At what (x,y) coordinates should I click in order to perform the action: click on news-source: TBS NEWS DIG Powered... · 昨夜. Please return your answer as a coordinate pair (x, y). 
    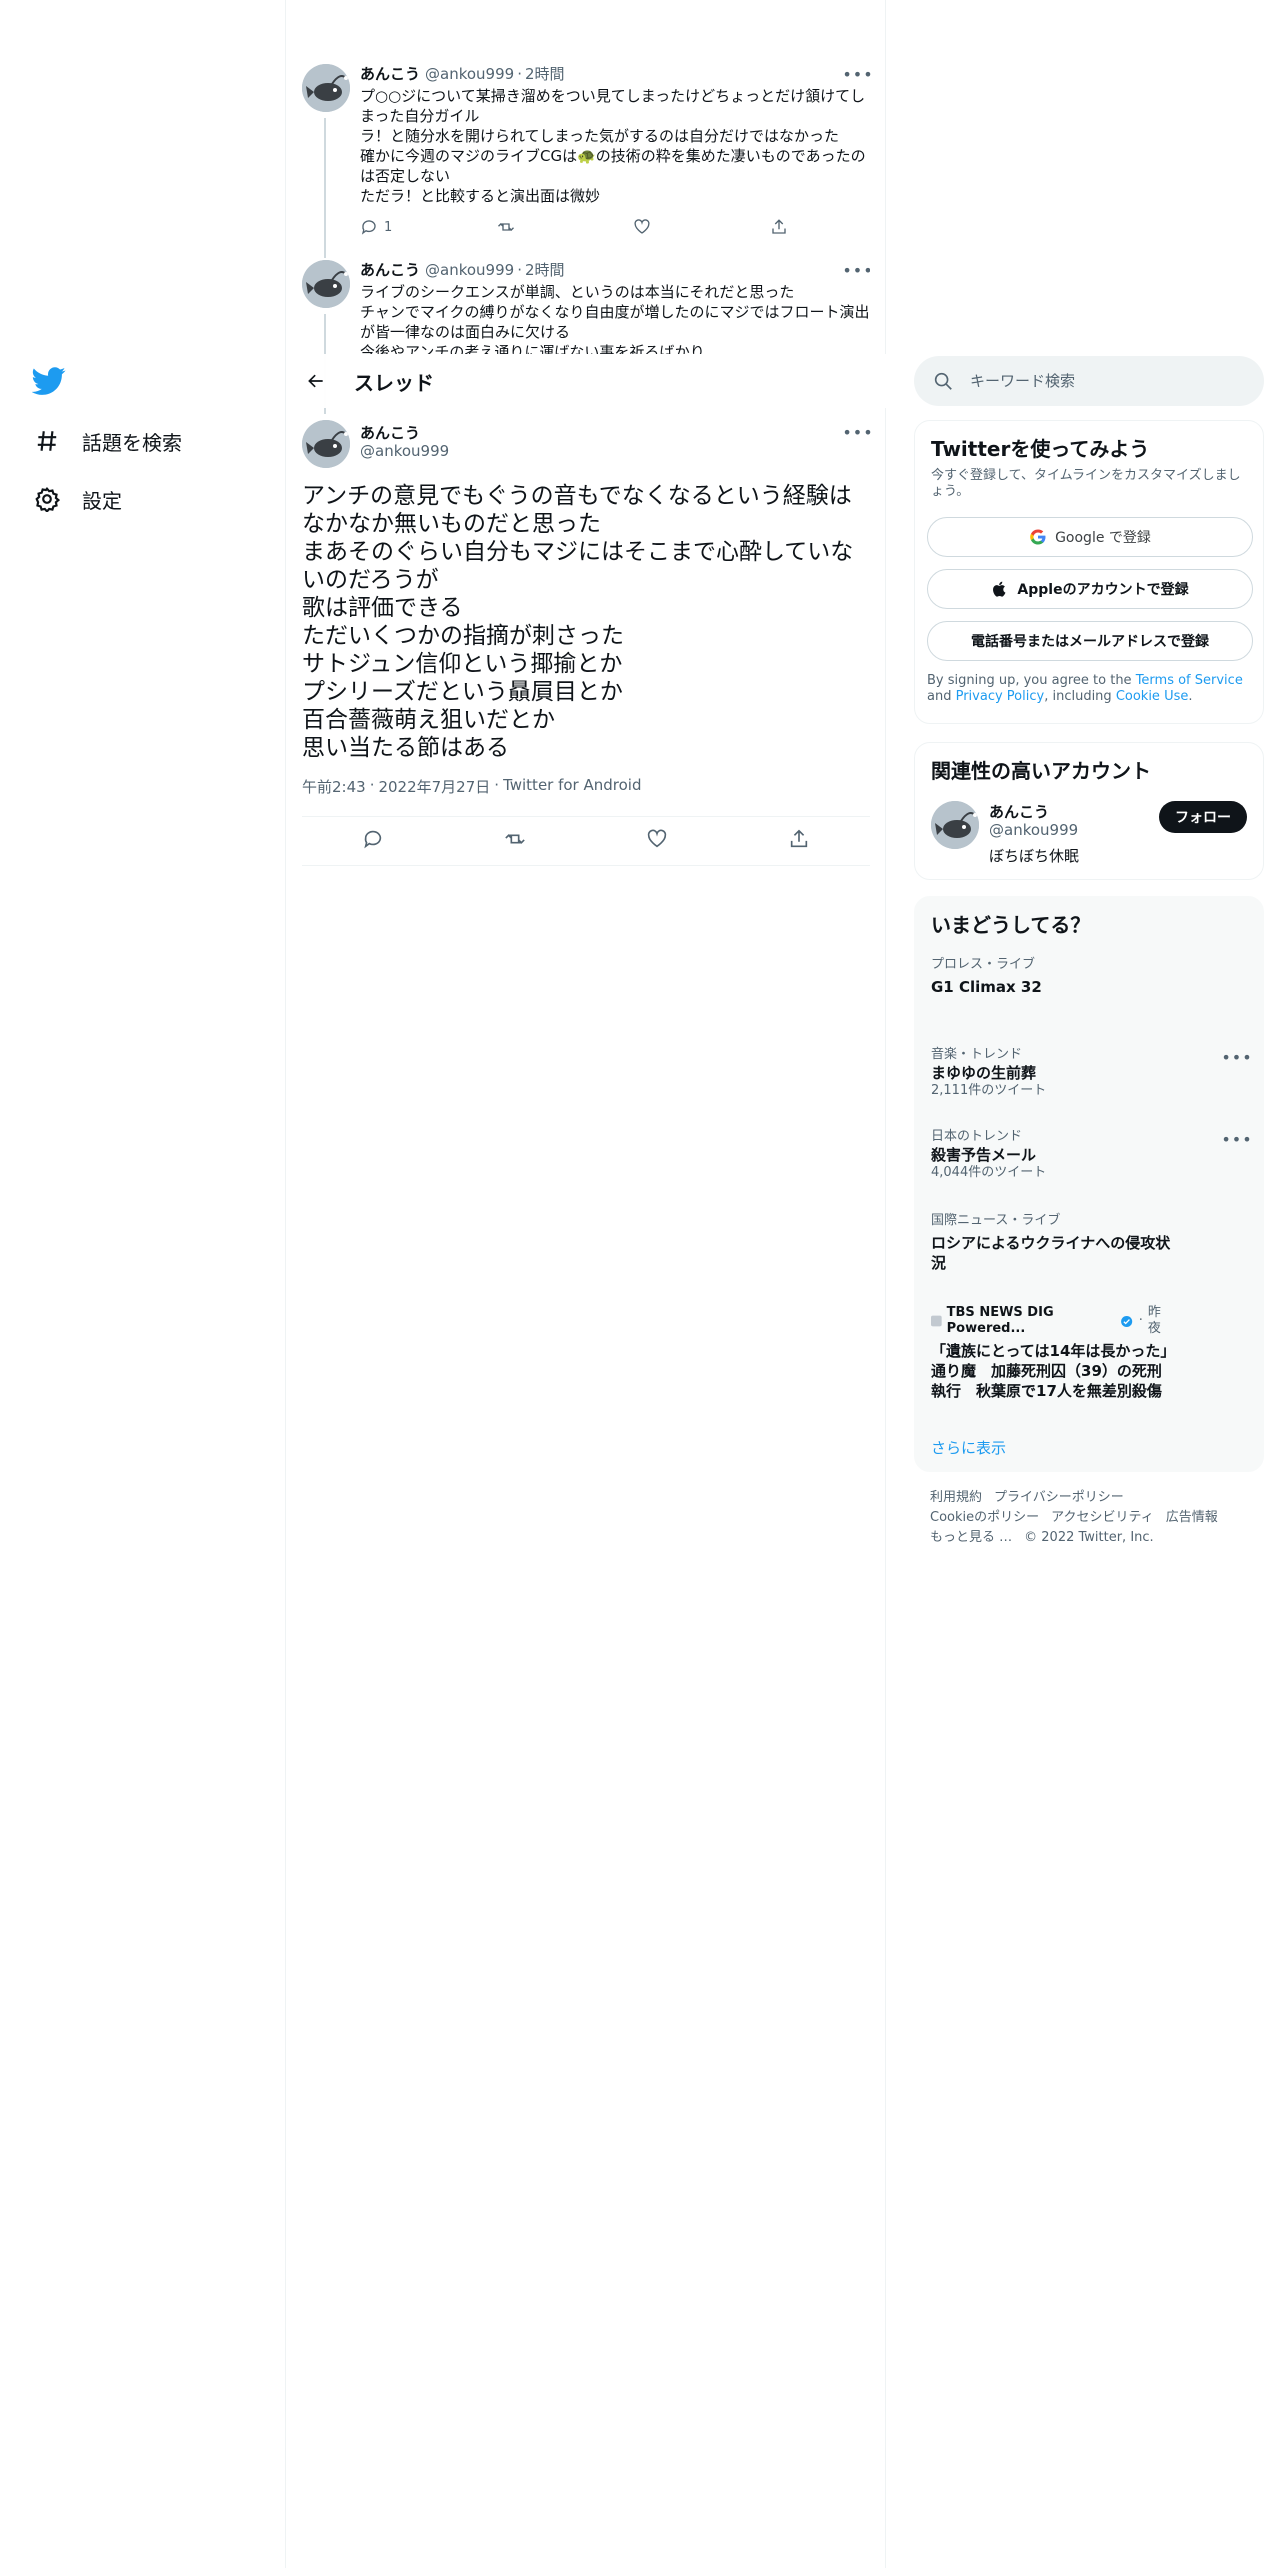
    Looking at the image, I should click on (1051, 1321).